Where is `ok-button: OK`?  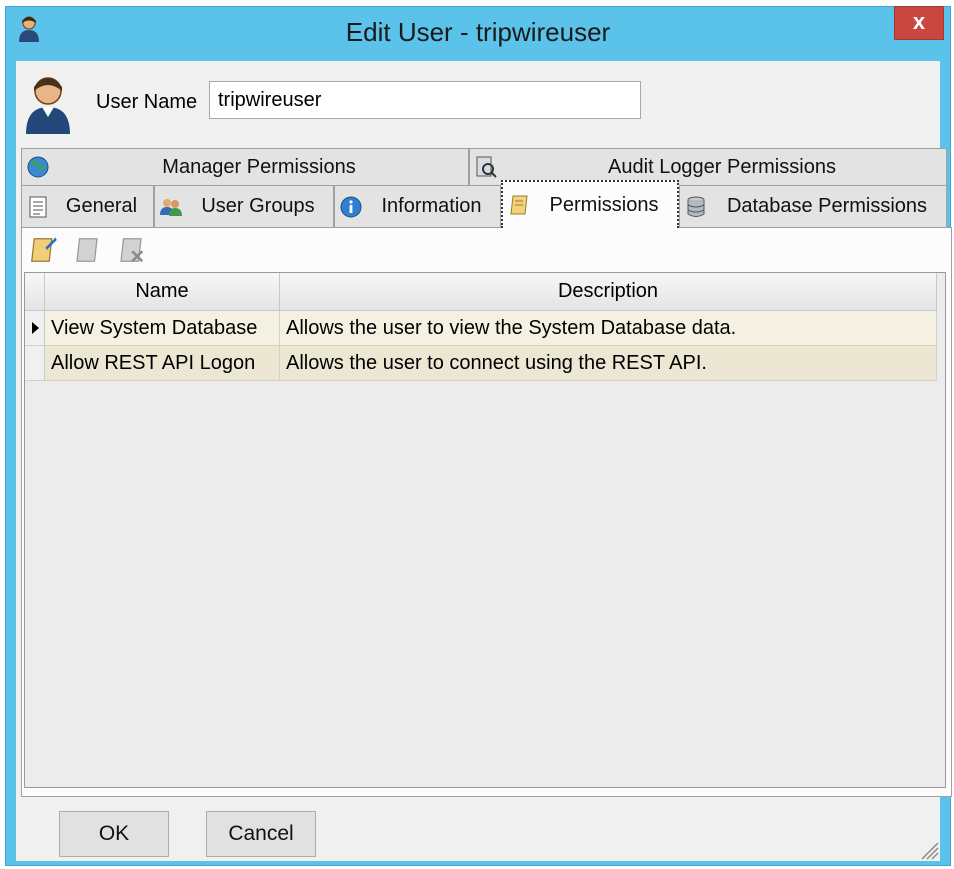
ok-button: OK is located at coordinates (114, 834).